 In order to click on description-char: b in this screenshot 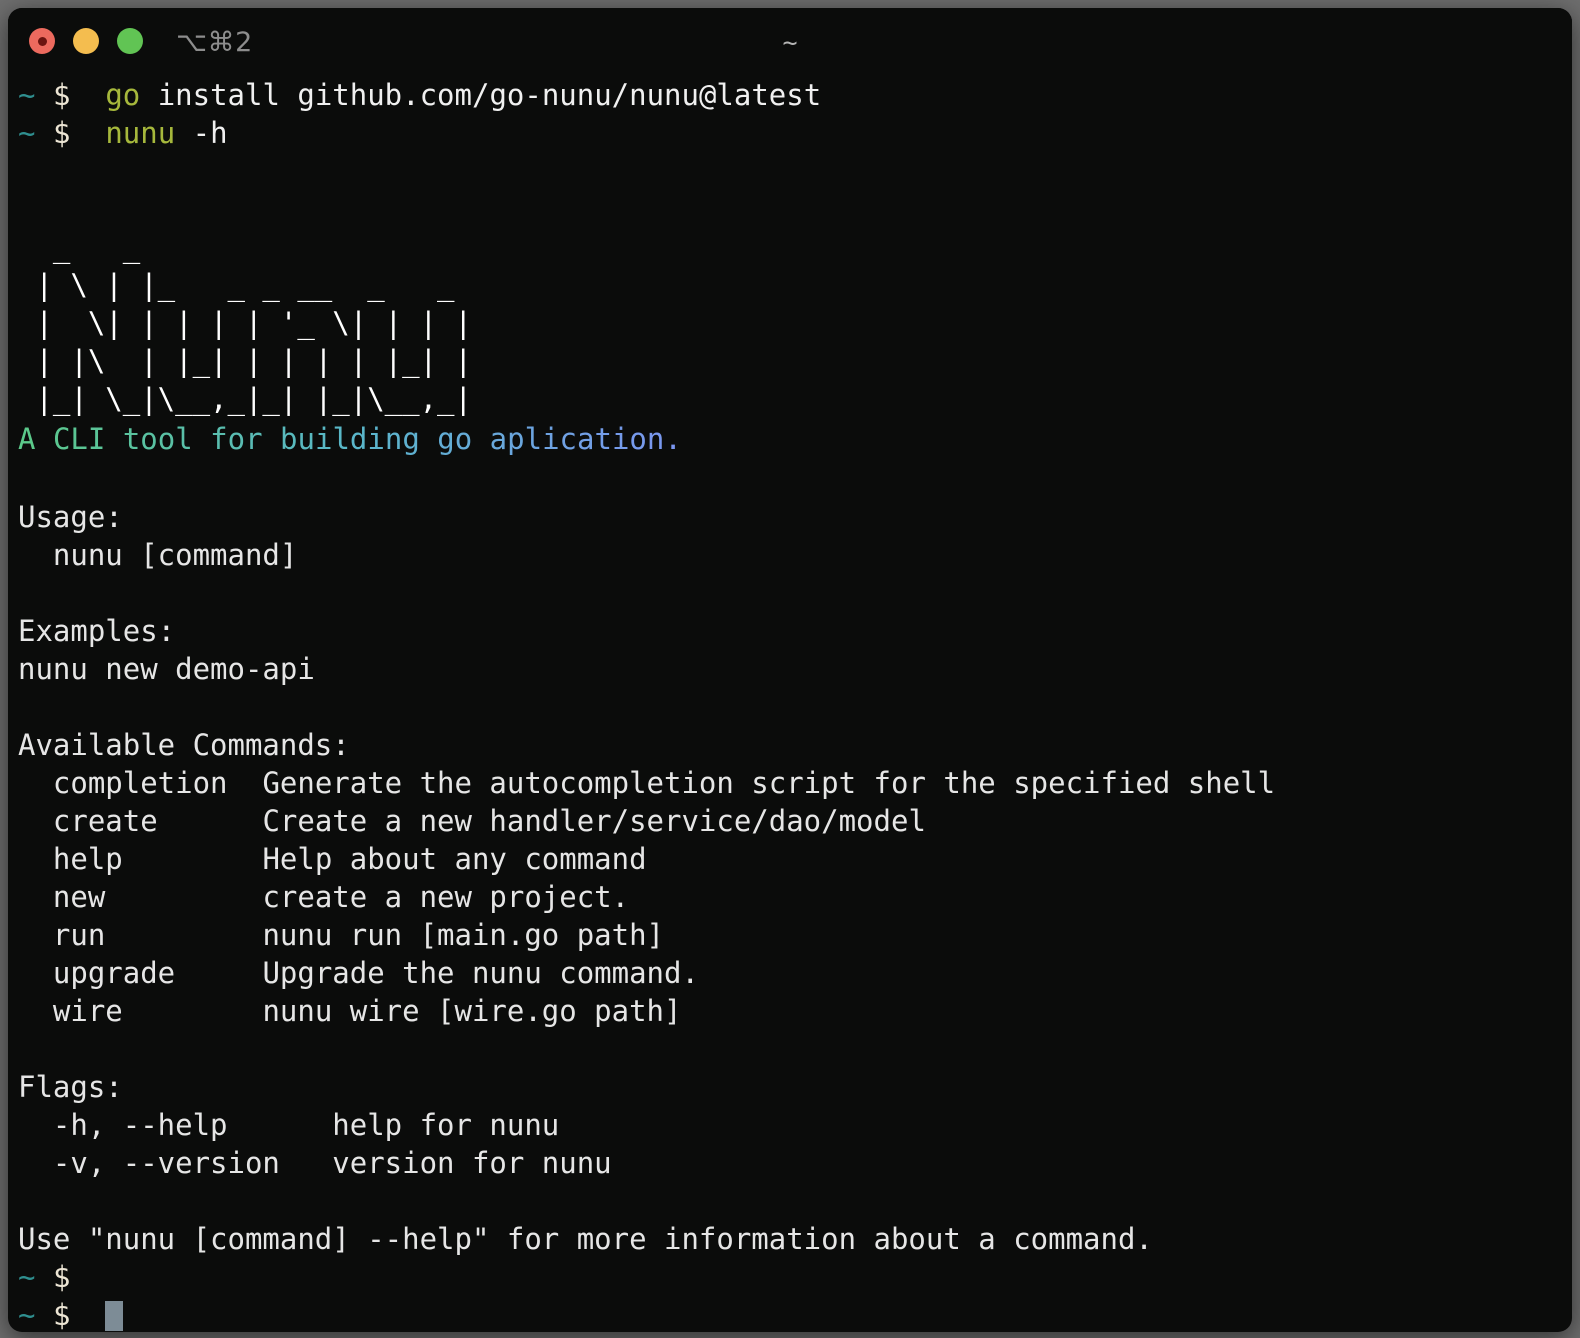, I will do `click(289, 439)`.